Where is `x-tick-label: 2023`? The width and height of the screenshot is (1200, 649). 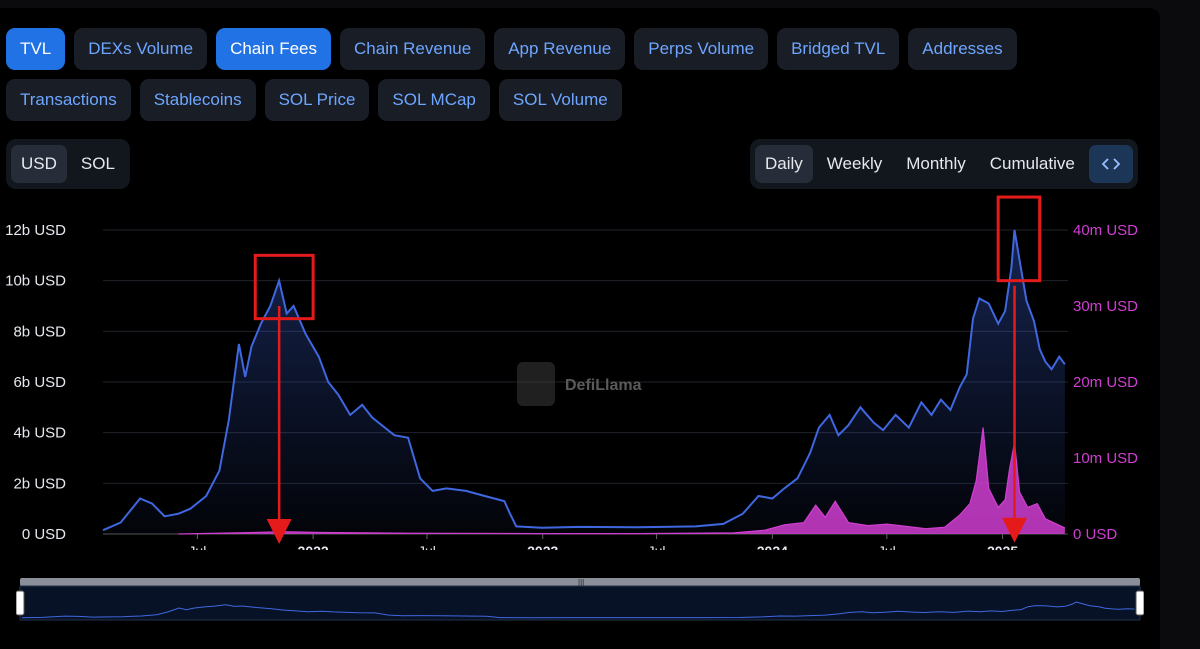 x-tick-label: 2023 is located at coordinates (542, 546).